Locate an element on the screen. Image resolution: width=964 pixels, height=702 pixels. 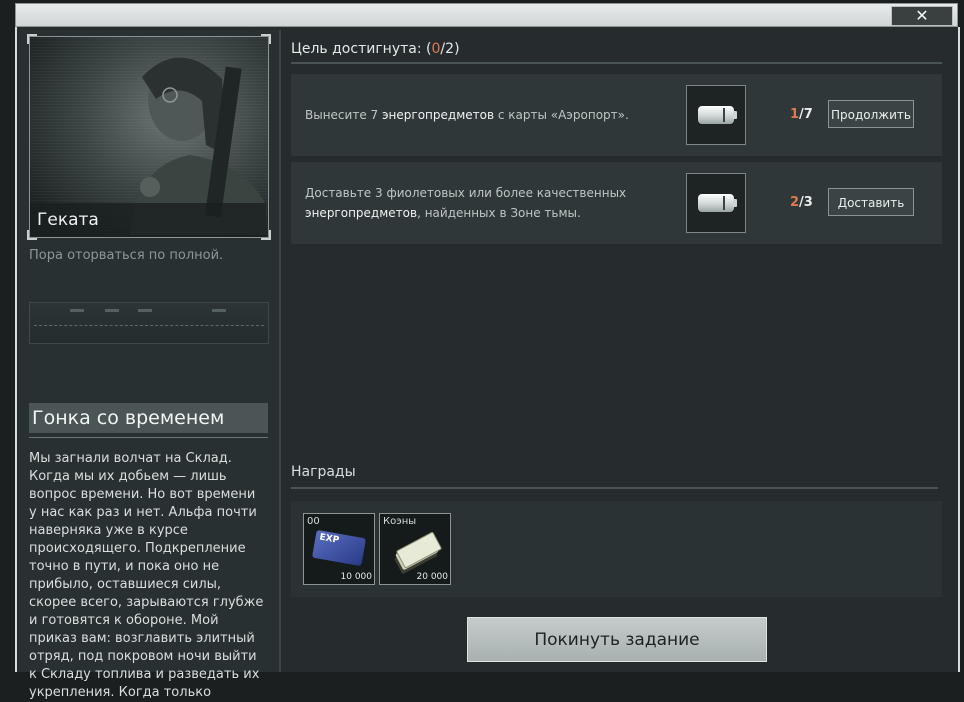
close-icon: ✕ is located at coordinates (922, 15).